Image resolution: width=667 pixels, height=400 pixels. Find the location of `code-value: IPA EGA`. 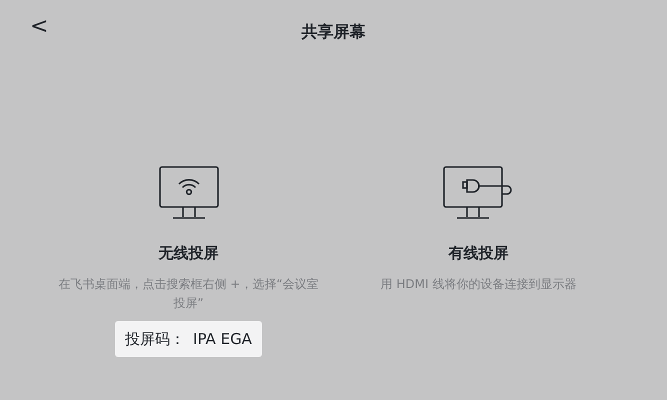

code-value: IPA EGA is located at coordinates (222, 339).